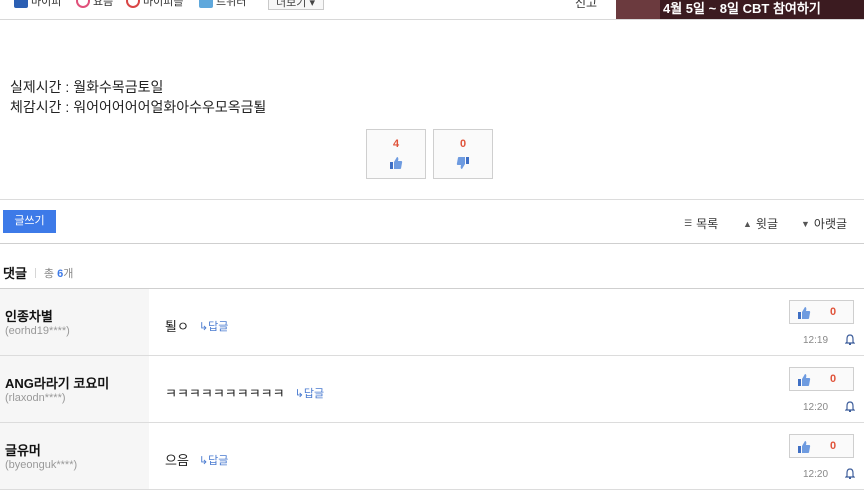 This screenshot has width=864, height=491. Describe the element at coordinates (196, 459) in the screenshot. I see `comment-text: 으음 ↳답글` at that location.